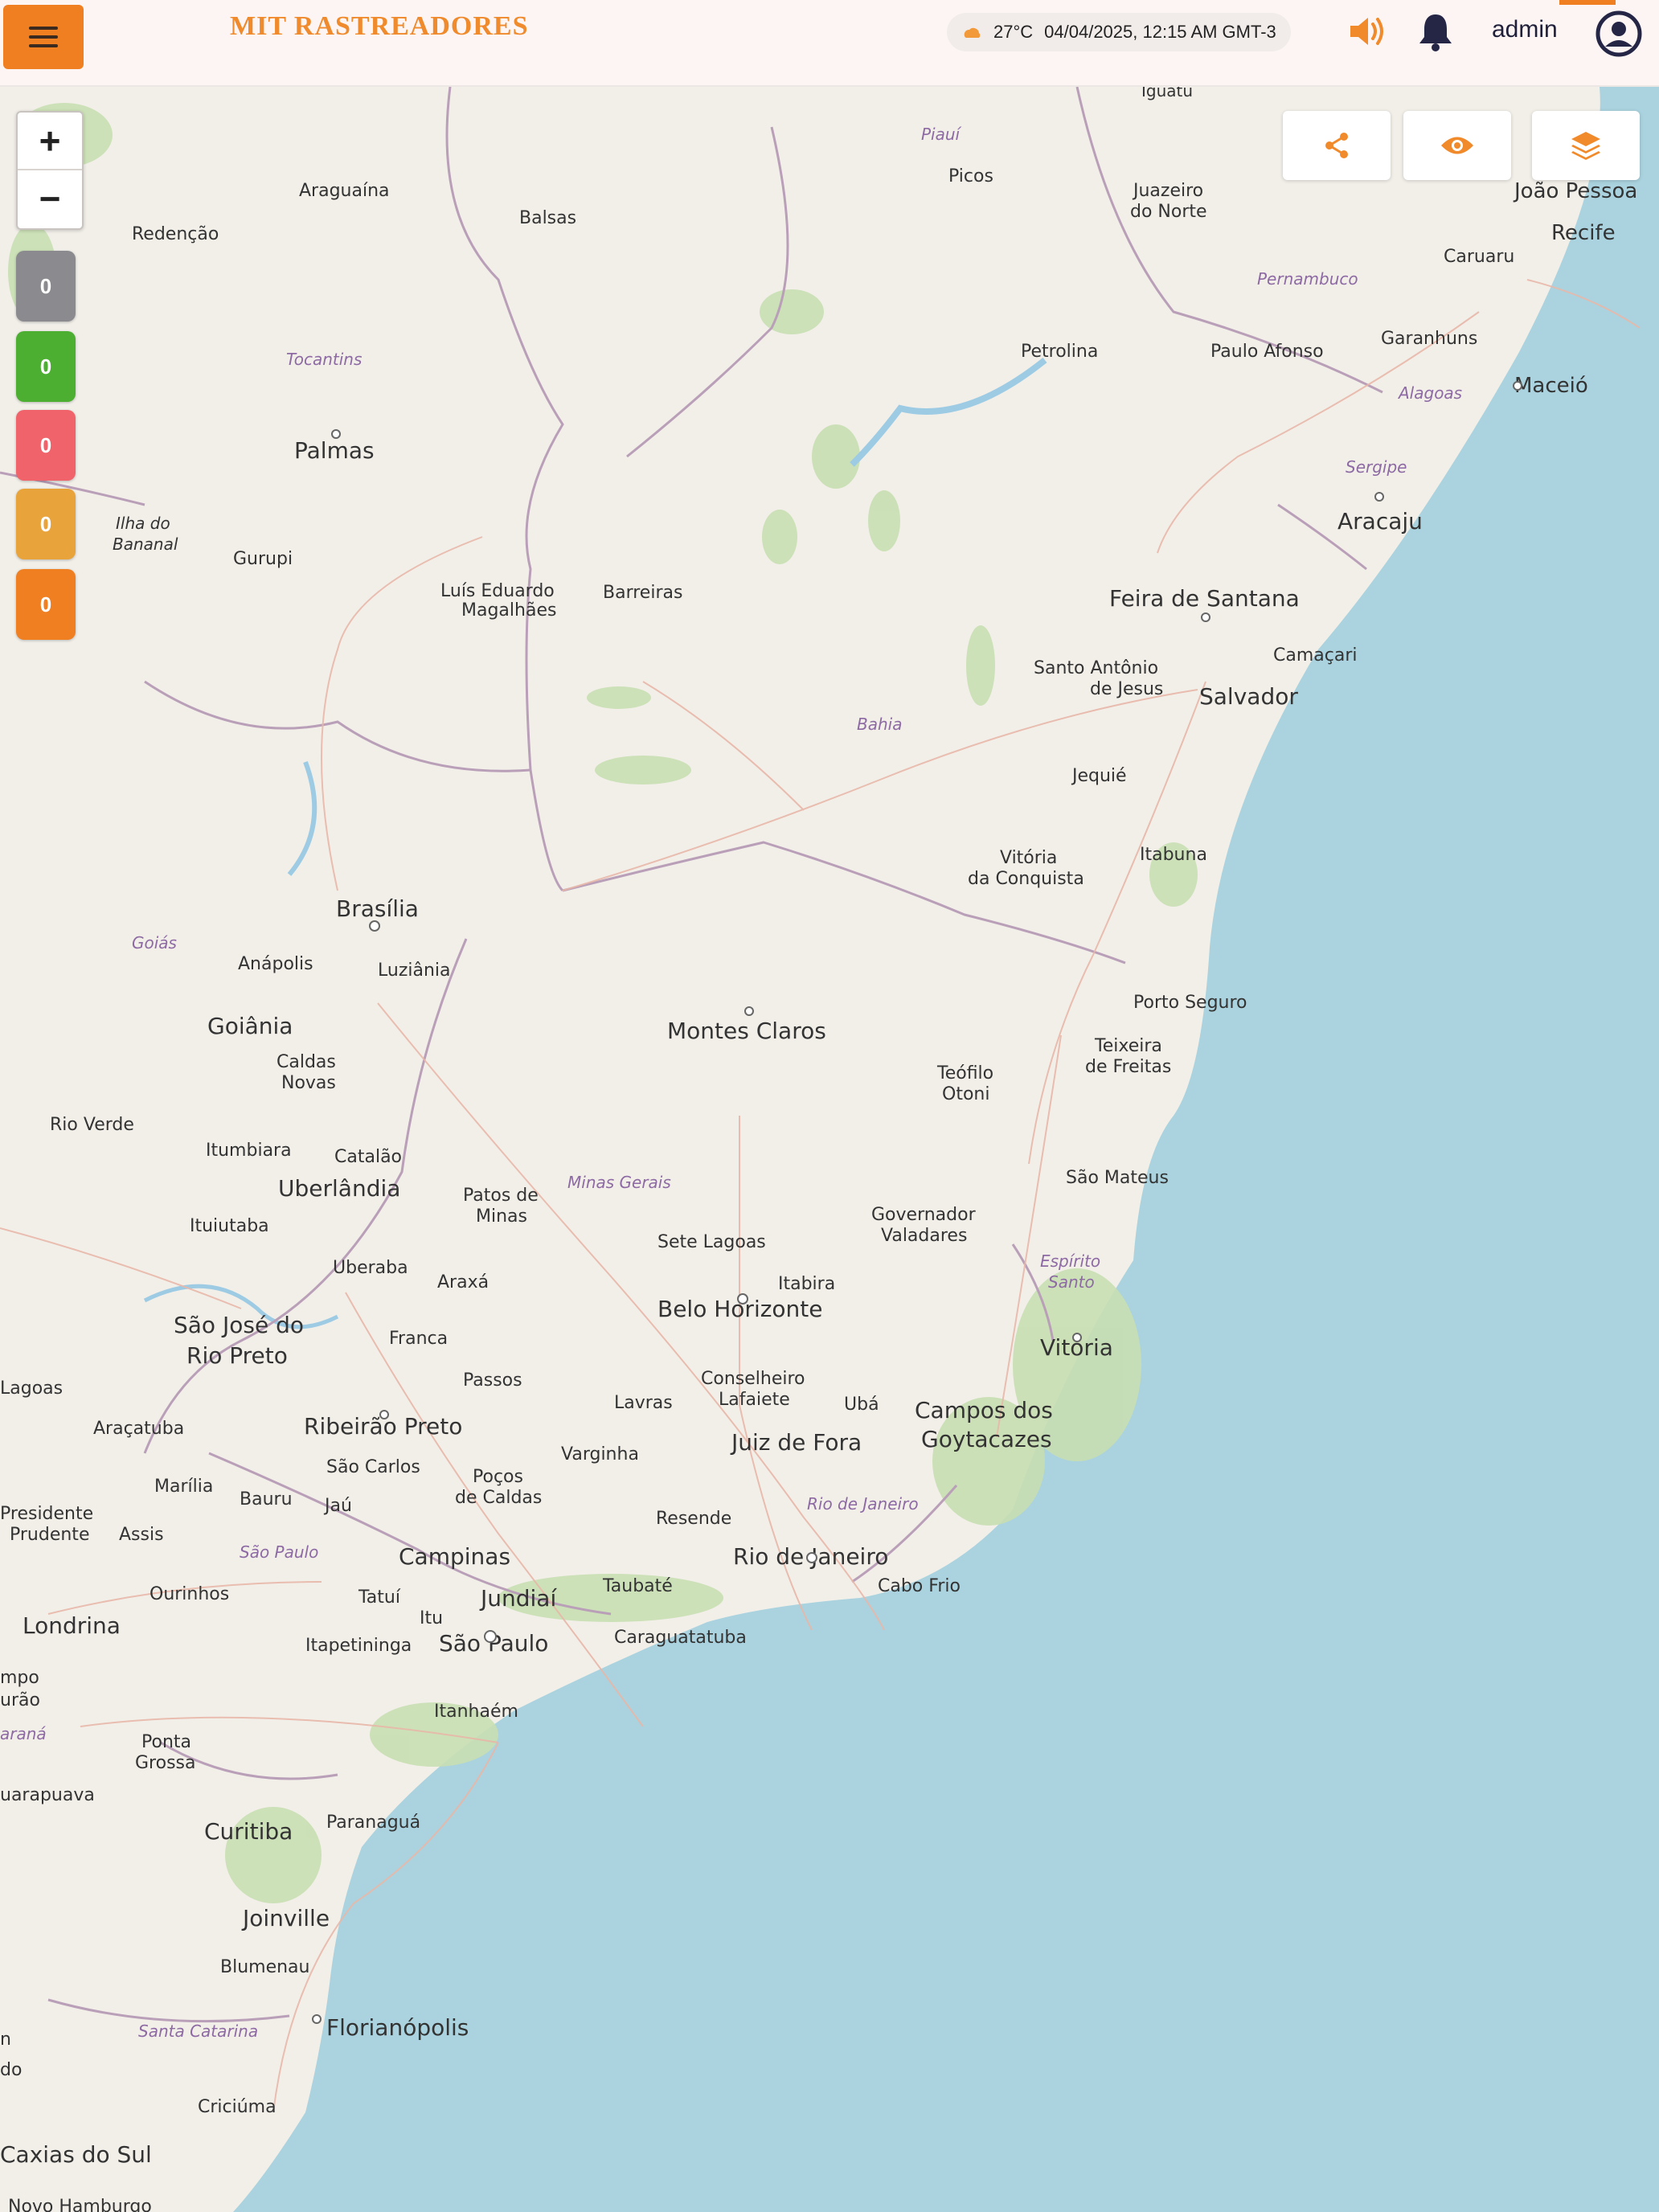 Image resolution: width=1659 pixels, height=2212 pixels. What do you see at coordinates (344, 191) in the screenshot?
I see `svg-text: Araguaína` at bounding box center [344, 191].